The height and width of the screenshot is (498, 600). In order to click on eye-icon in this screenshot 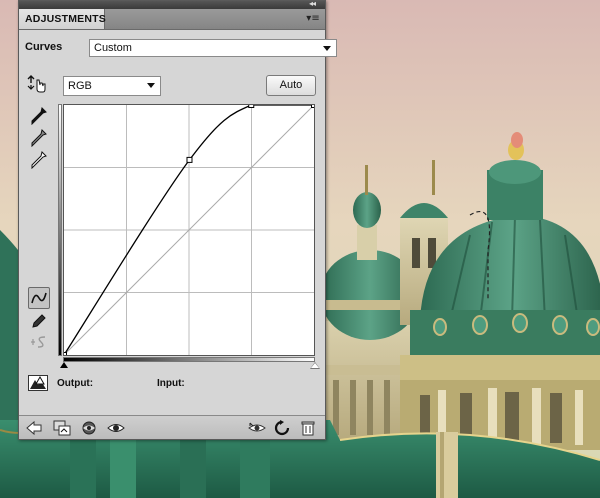, I will do `click(116, 428)`.